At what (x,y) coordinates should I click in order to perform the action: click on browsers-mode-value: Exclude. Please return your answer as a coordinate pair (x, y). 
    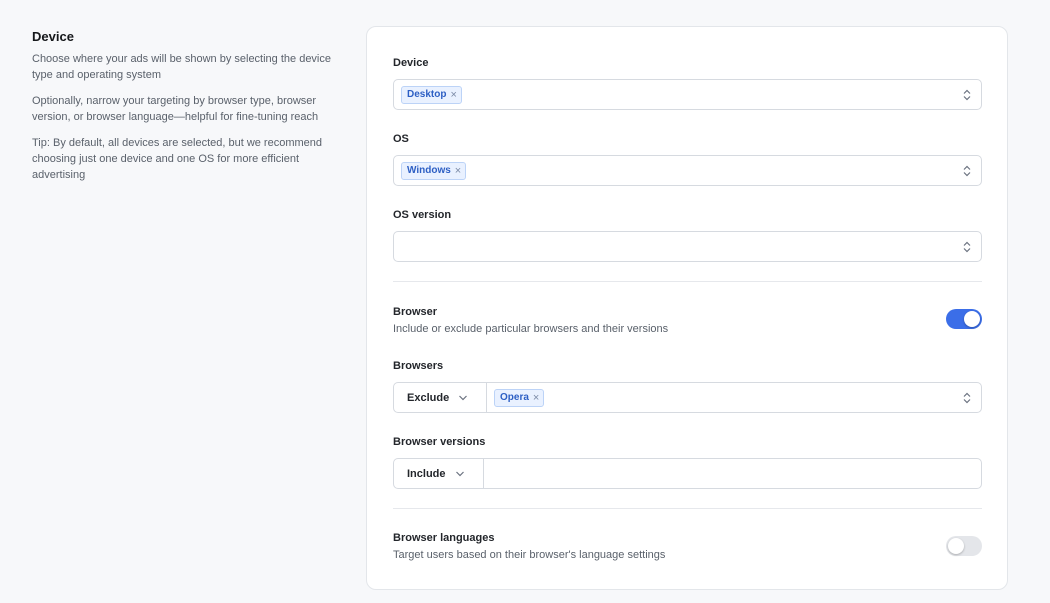
    Looking at the image, I should click on (428, 397).